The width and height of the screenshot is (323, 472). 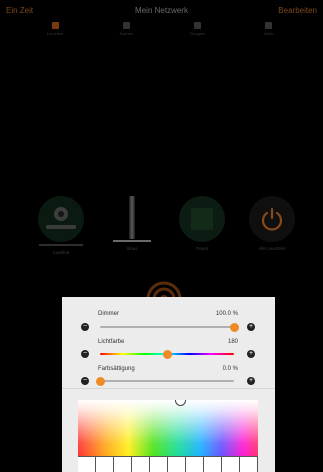 What do you see at coordinates (198, 30) in the screenshot?
I see `tab-gruppen: Gruppen` at bounding box center [198, 30].